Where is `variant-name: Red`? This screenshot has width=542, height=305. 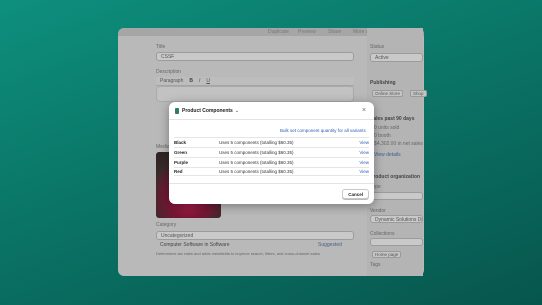
variant-name: Red is located at coordinates (178, 171).